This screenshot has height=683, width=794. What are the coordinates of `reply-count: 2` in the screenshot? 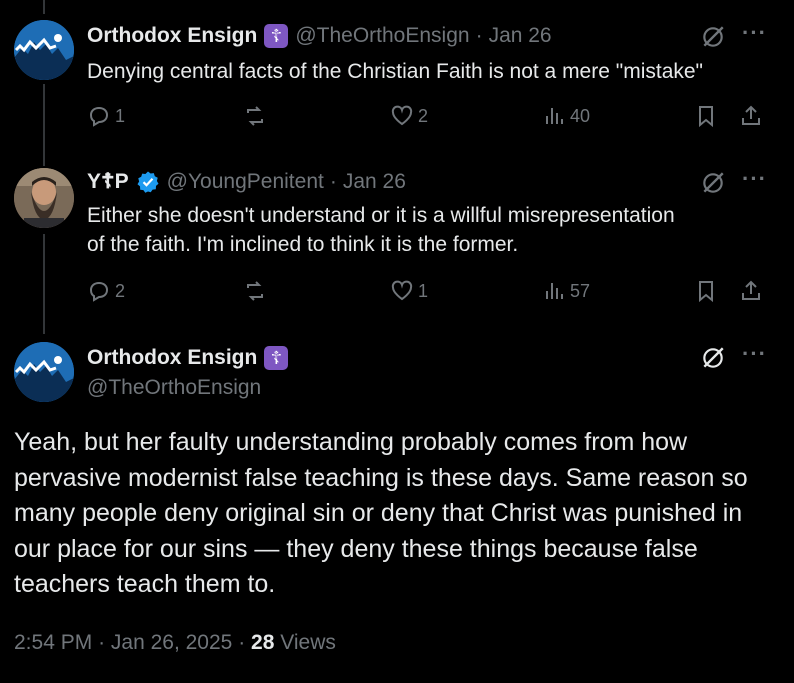 It's located at (120, 290).